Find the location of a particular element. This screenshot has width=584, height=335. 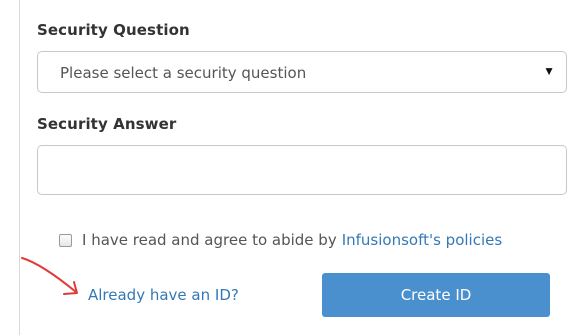

already-have-id-link: Already have an ID? is located at coordinates (163, 295).